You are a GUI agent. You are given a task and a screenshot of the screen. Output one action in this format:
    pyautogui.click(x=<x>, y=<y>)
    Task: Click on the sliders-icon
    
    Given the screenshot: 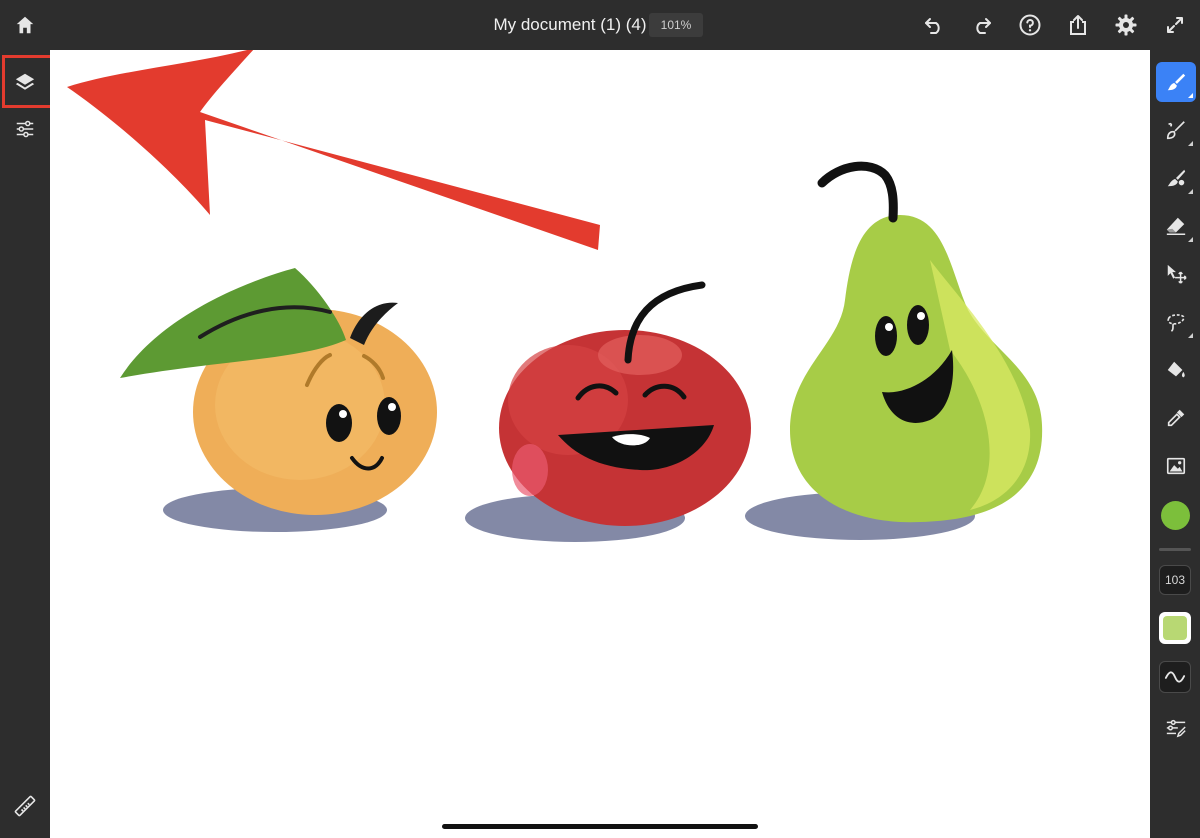 What is the action you would take?
    pyautogui.click(x=25, y=129)
    